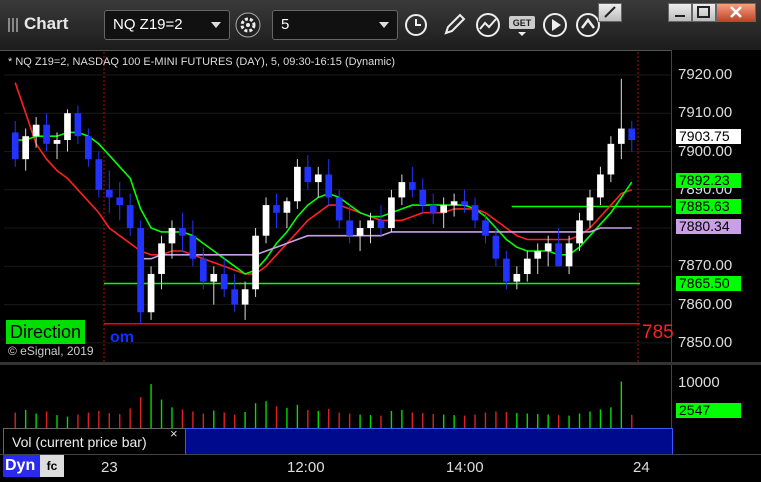 This screenshot has width=761, height=482. What do you see at coordinates (705, 113) in the screenshot?
I see `price-tick: 7910.00` at bounding box center [705, 113].